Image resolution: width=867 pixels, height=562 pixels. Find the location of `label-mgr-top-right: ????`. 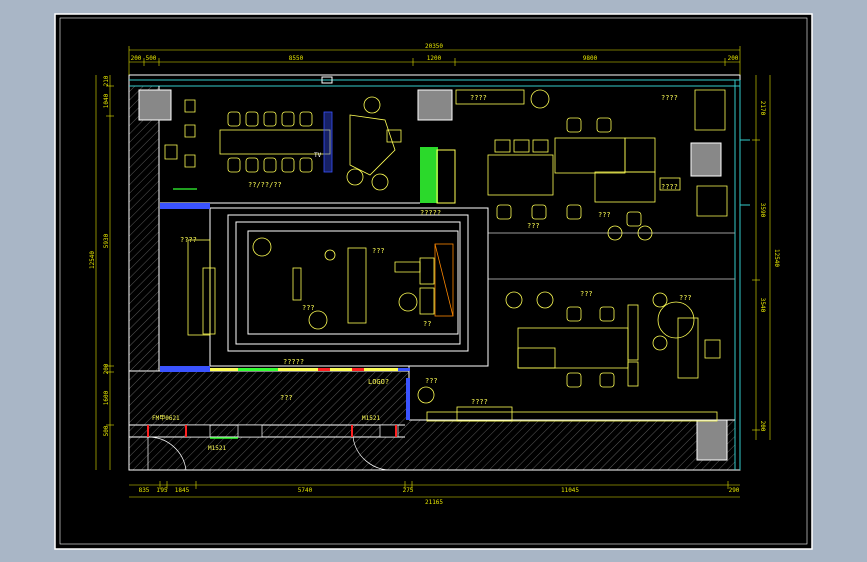

label-mgr-top-right: ???? is located at coordinates (669, 98).